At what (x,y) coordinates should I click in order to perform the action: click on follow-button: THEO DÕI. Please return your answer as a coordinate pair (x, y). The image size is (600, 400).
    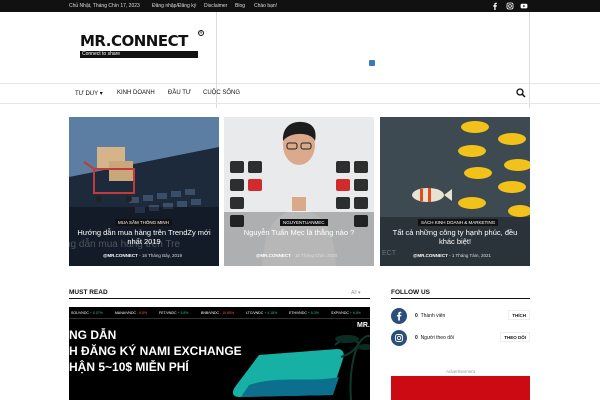
    Looking at the image, I should click on (515, 337).